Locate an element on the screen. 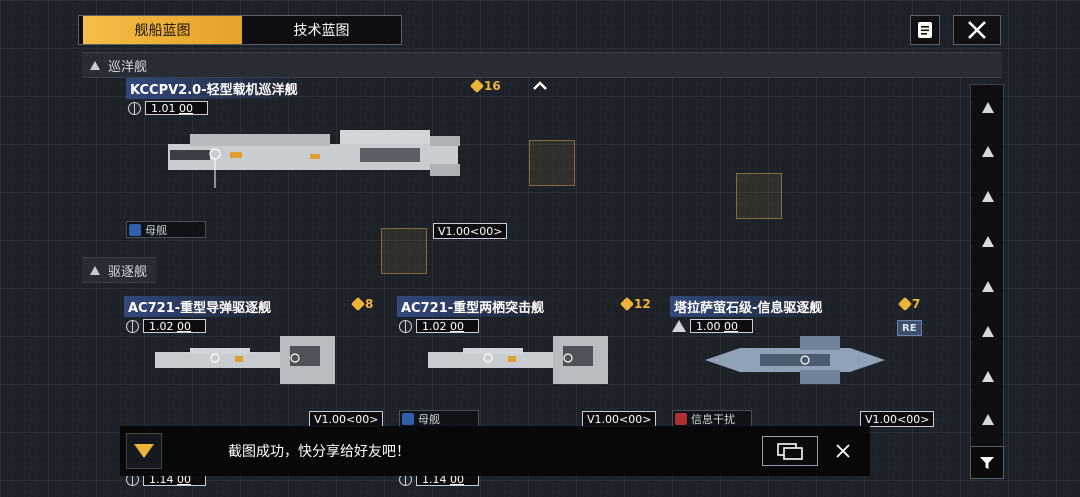 The height and width of the screenshot is (497, 1080). ship-name-ac721-missile: AC721-重型导弹驱逐舰 is located at coordinates (200, 306).